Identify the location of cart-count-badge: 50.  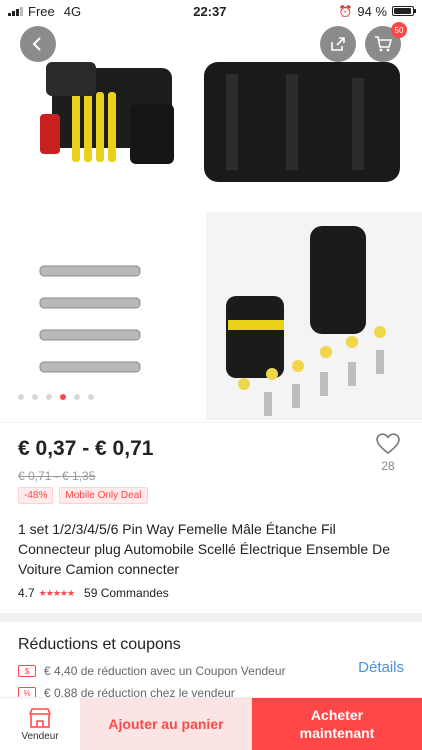
(399, 30).